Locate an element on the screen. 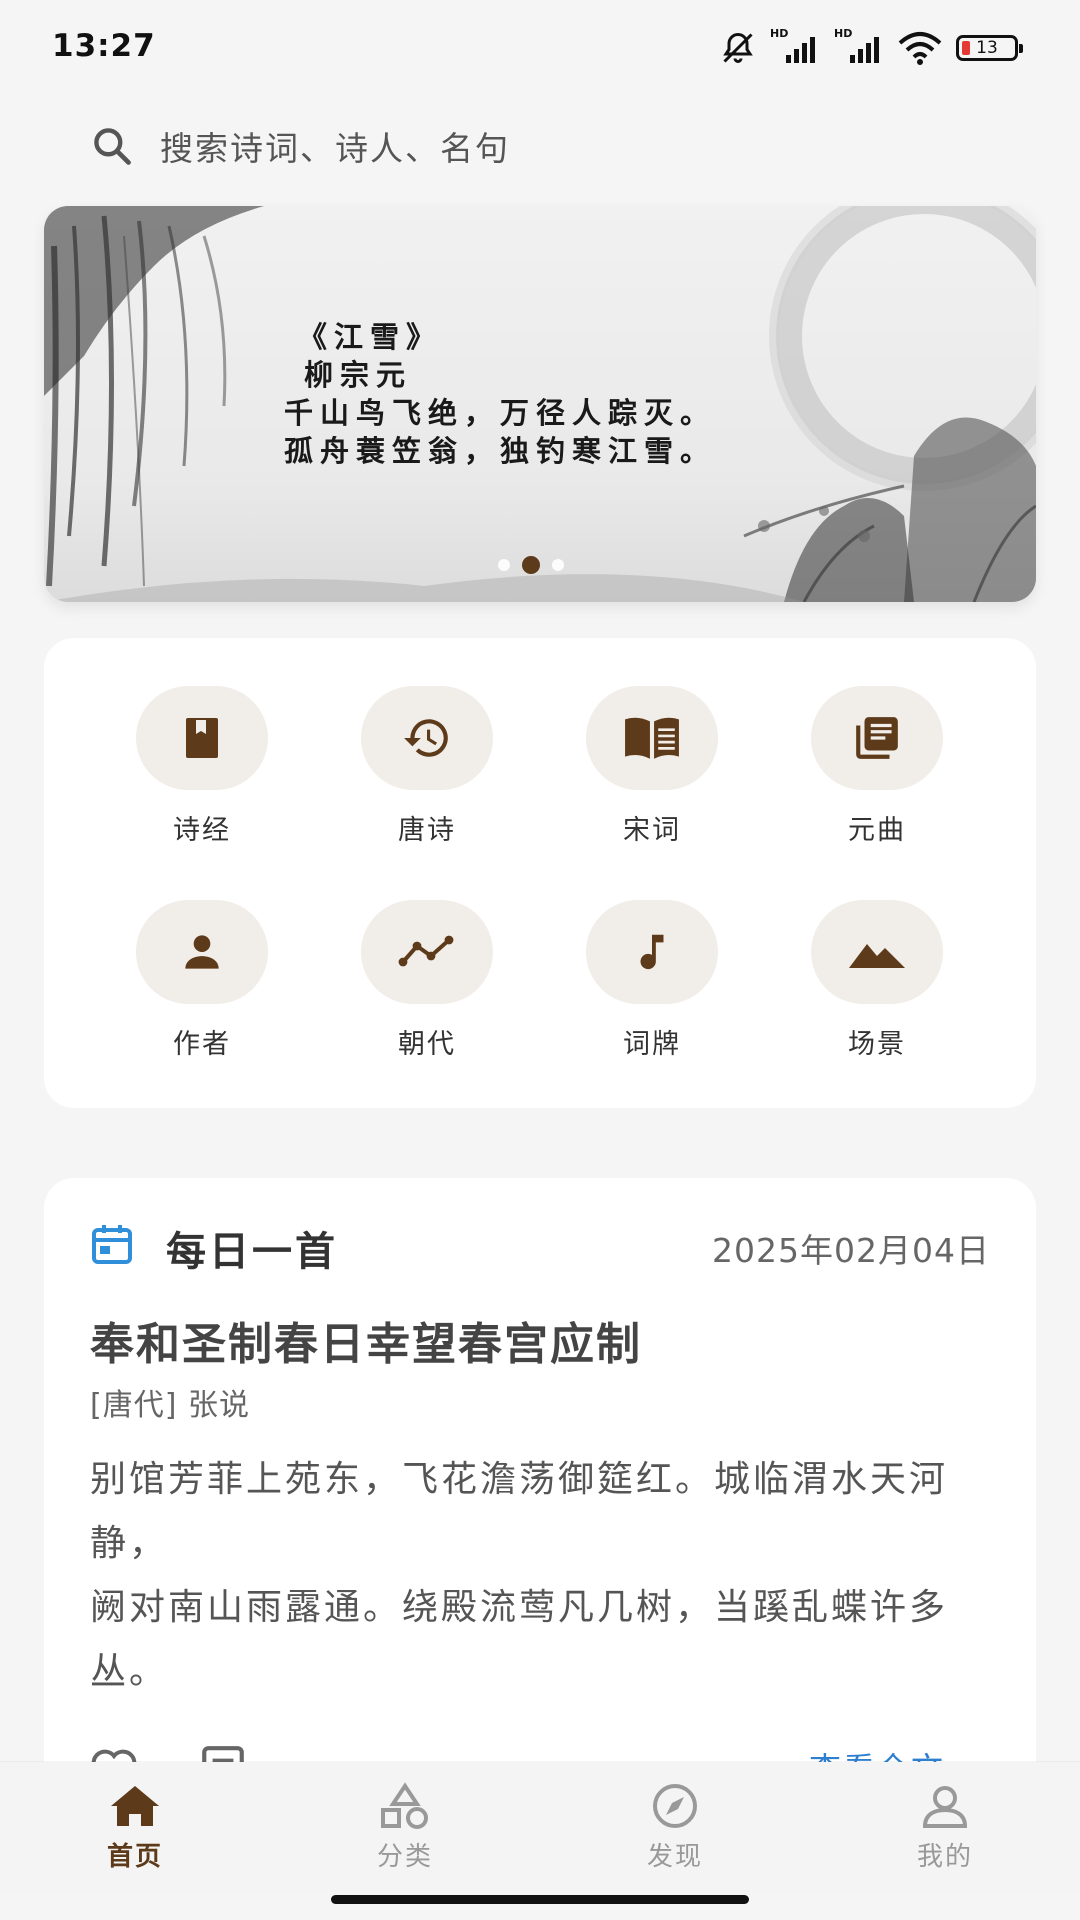 This screenshot has height=1920, width=1080. daily-section-title: 每日一首 is located at coordinates (252, 1252).